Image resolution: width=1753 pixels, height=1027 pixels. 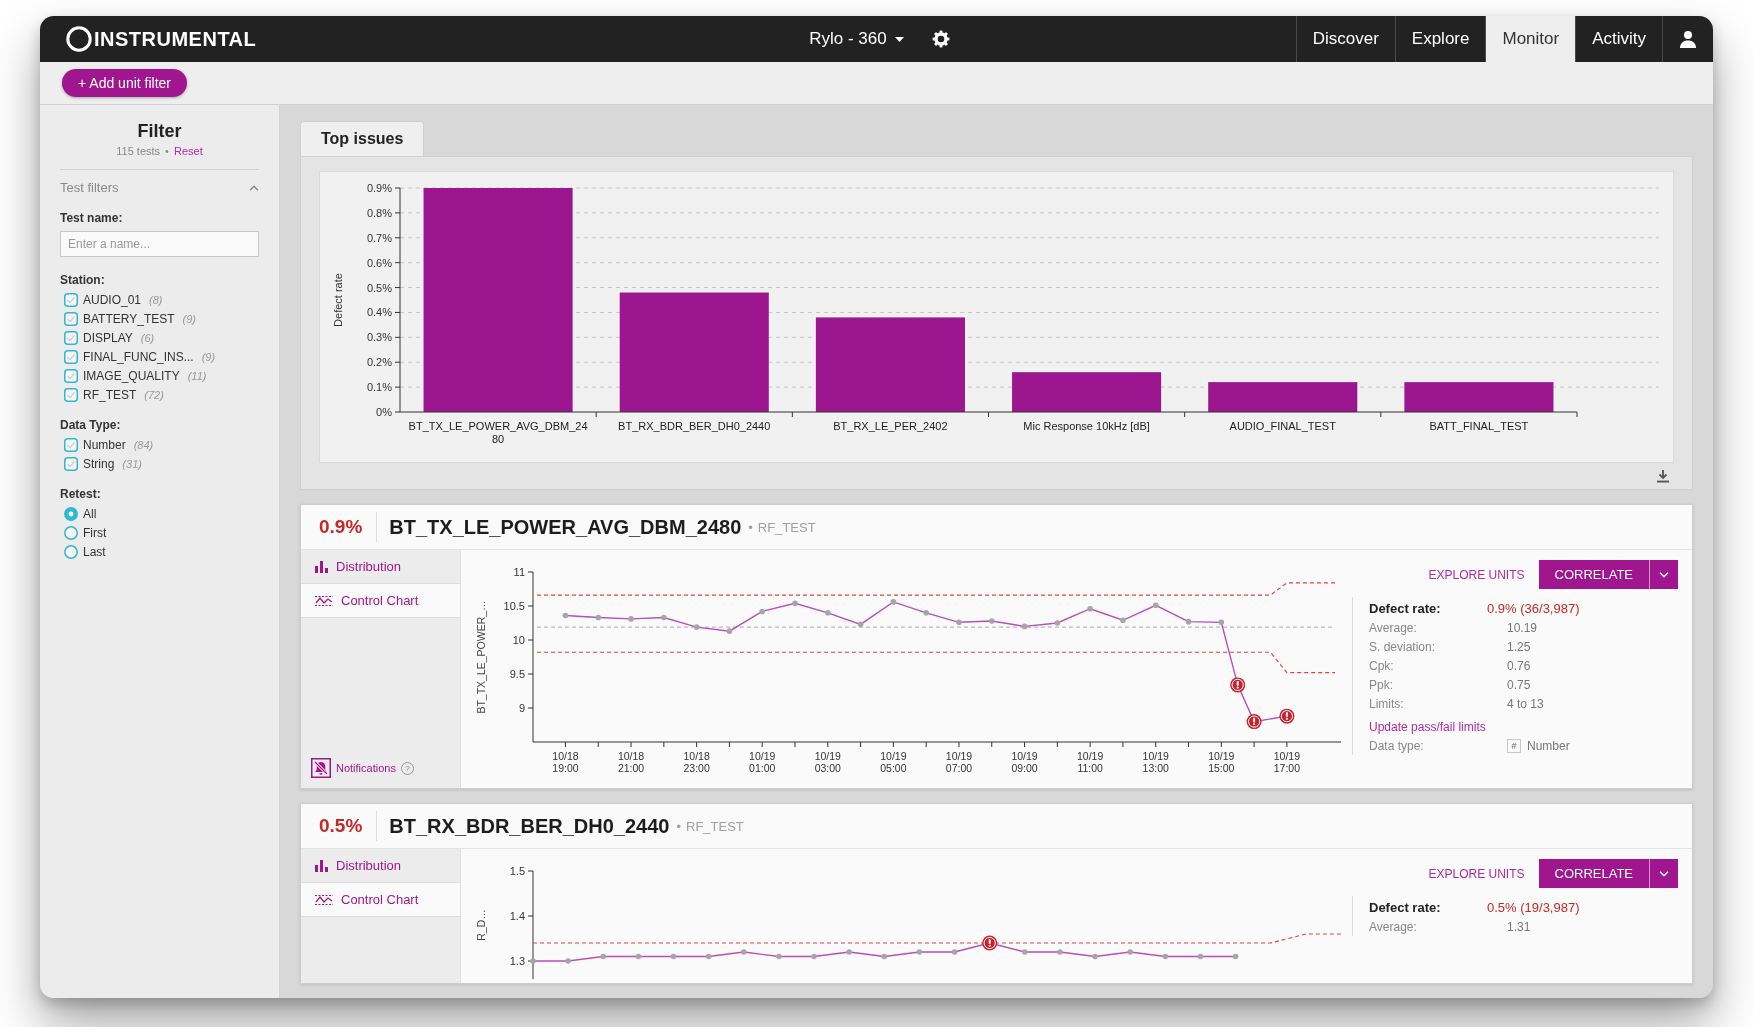 What do you see at coordinates (1523, 725) in the screenshot?
I see `update-limits-link: Update pass/fail limits` at bounding box center [1523, 725].